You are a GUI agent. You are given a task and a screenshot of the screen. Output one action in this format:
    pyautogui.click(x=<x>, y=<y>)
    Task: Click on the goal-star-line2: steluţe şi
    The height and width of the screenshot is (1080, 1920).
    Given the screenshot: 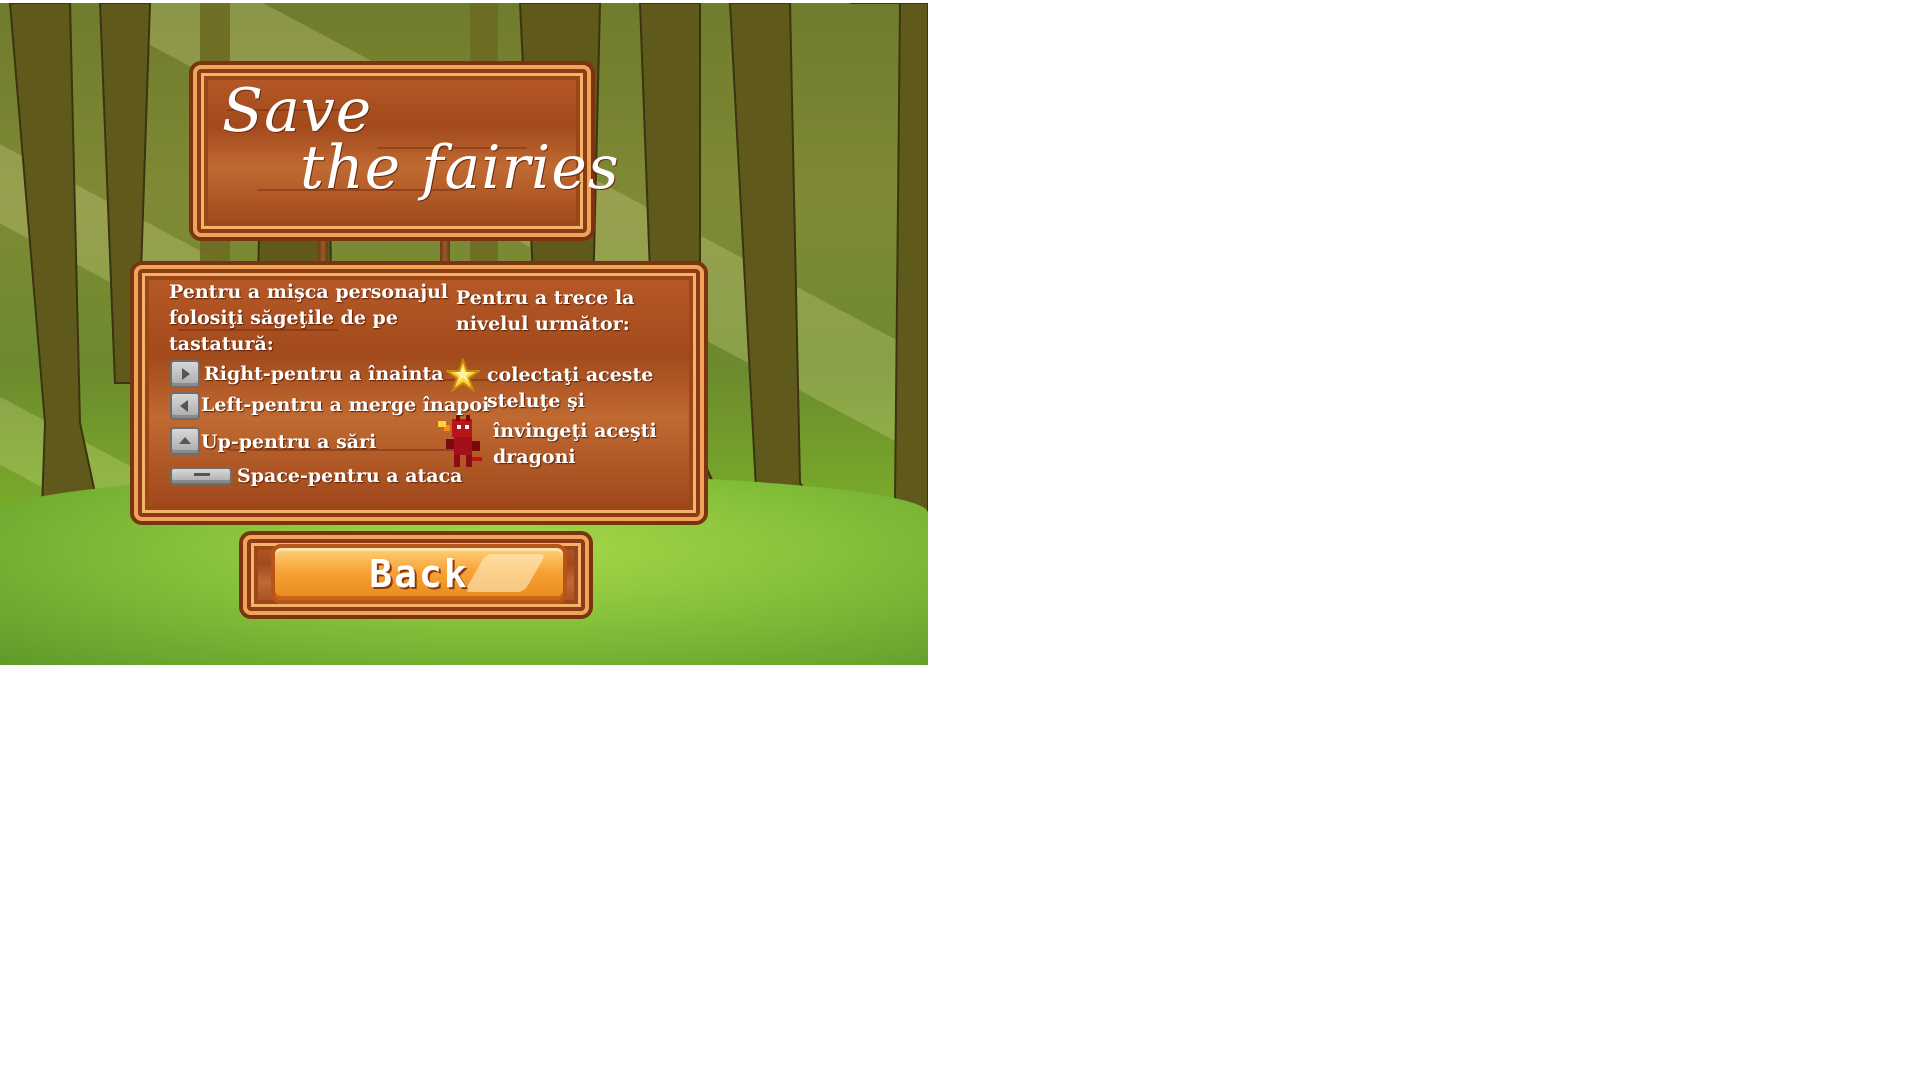 What is the action you would take?
    pyautogui.click(x=536, y=401)
    